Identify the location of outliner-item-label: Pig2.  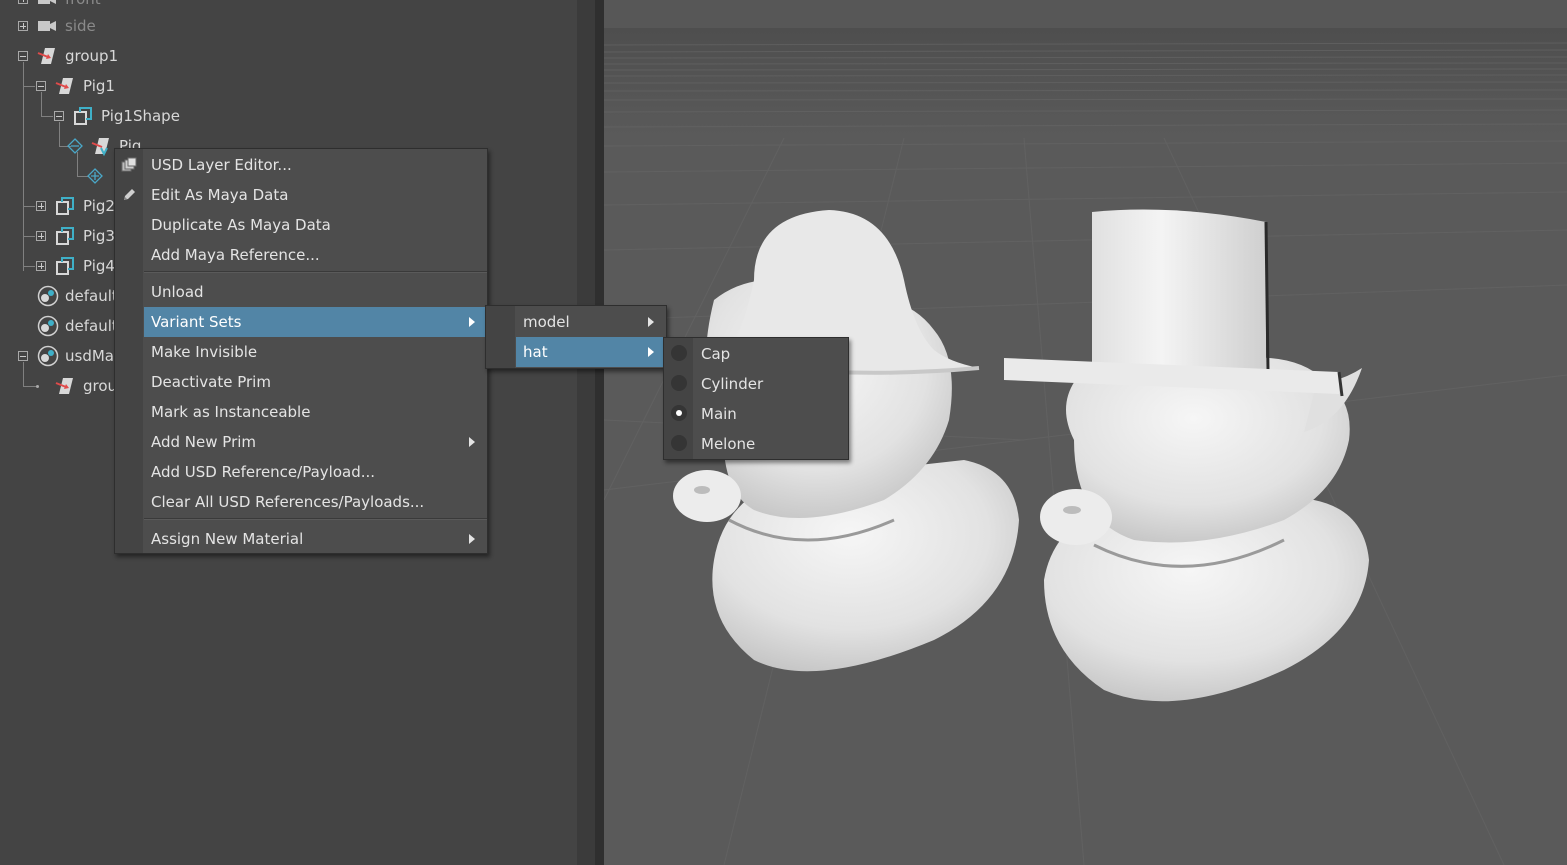
(99, 206).